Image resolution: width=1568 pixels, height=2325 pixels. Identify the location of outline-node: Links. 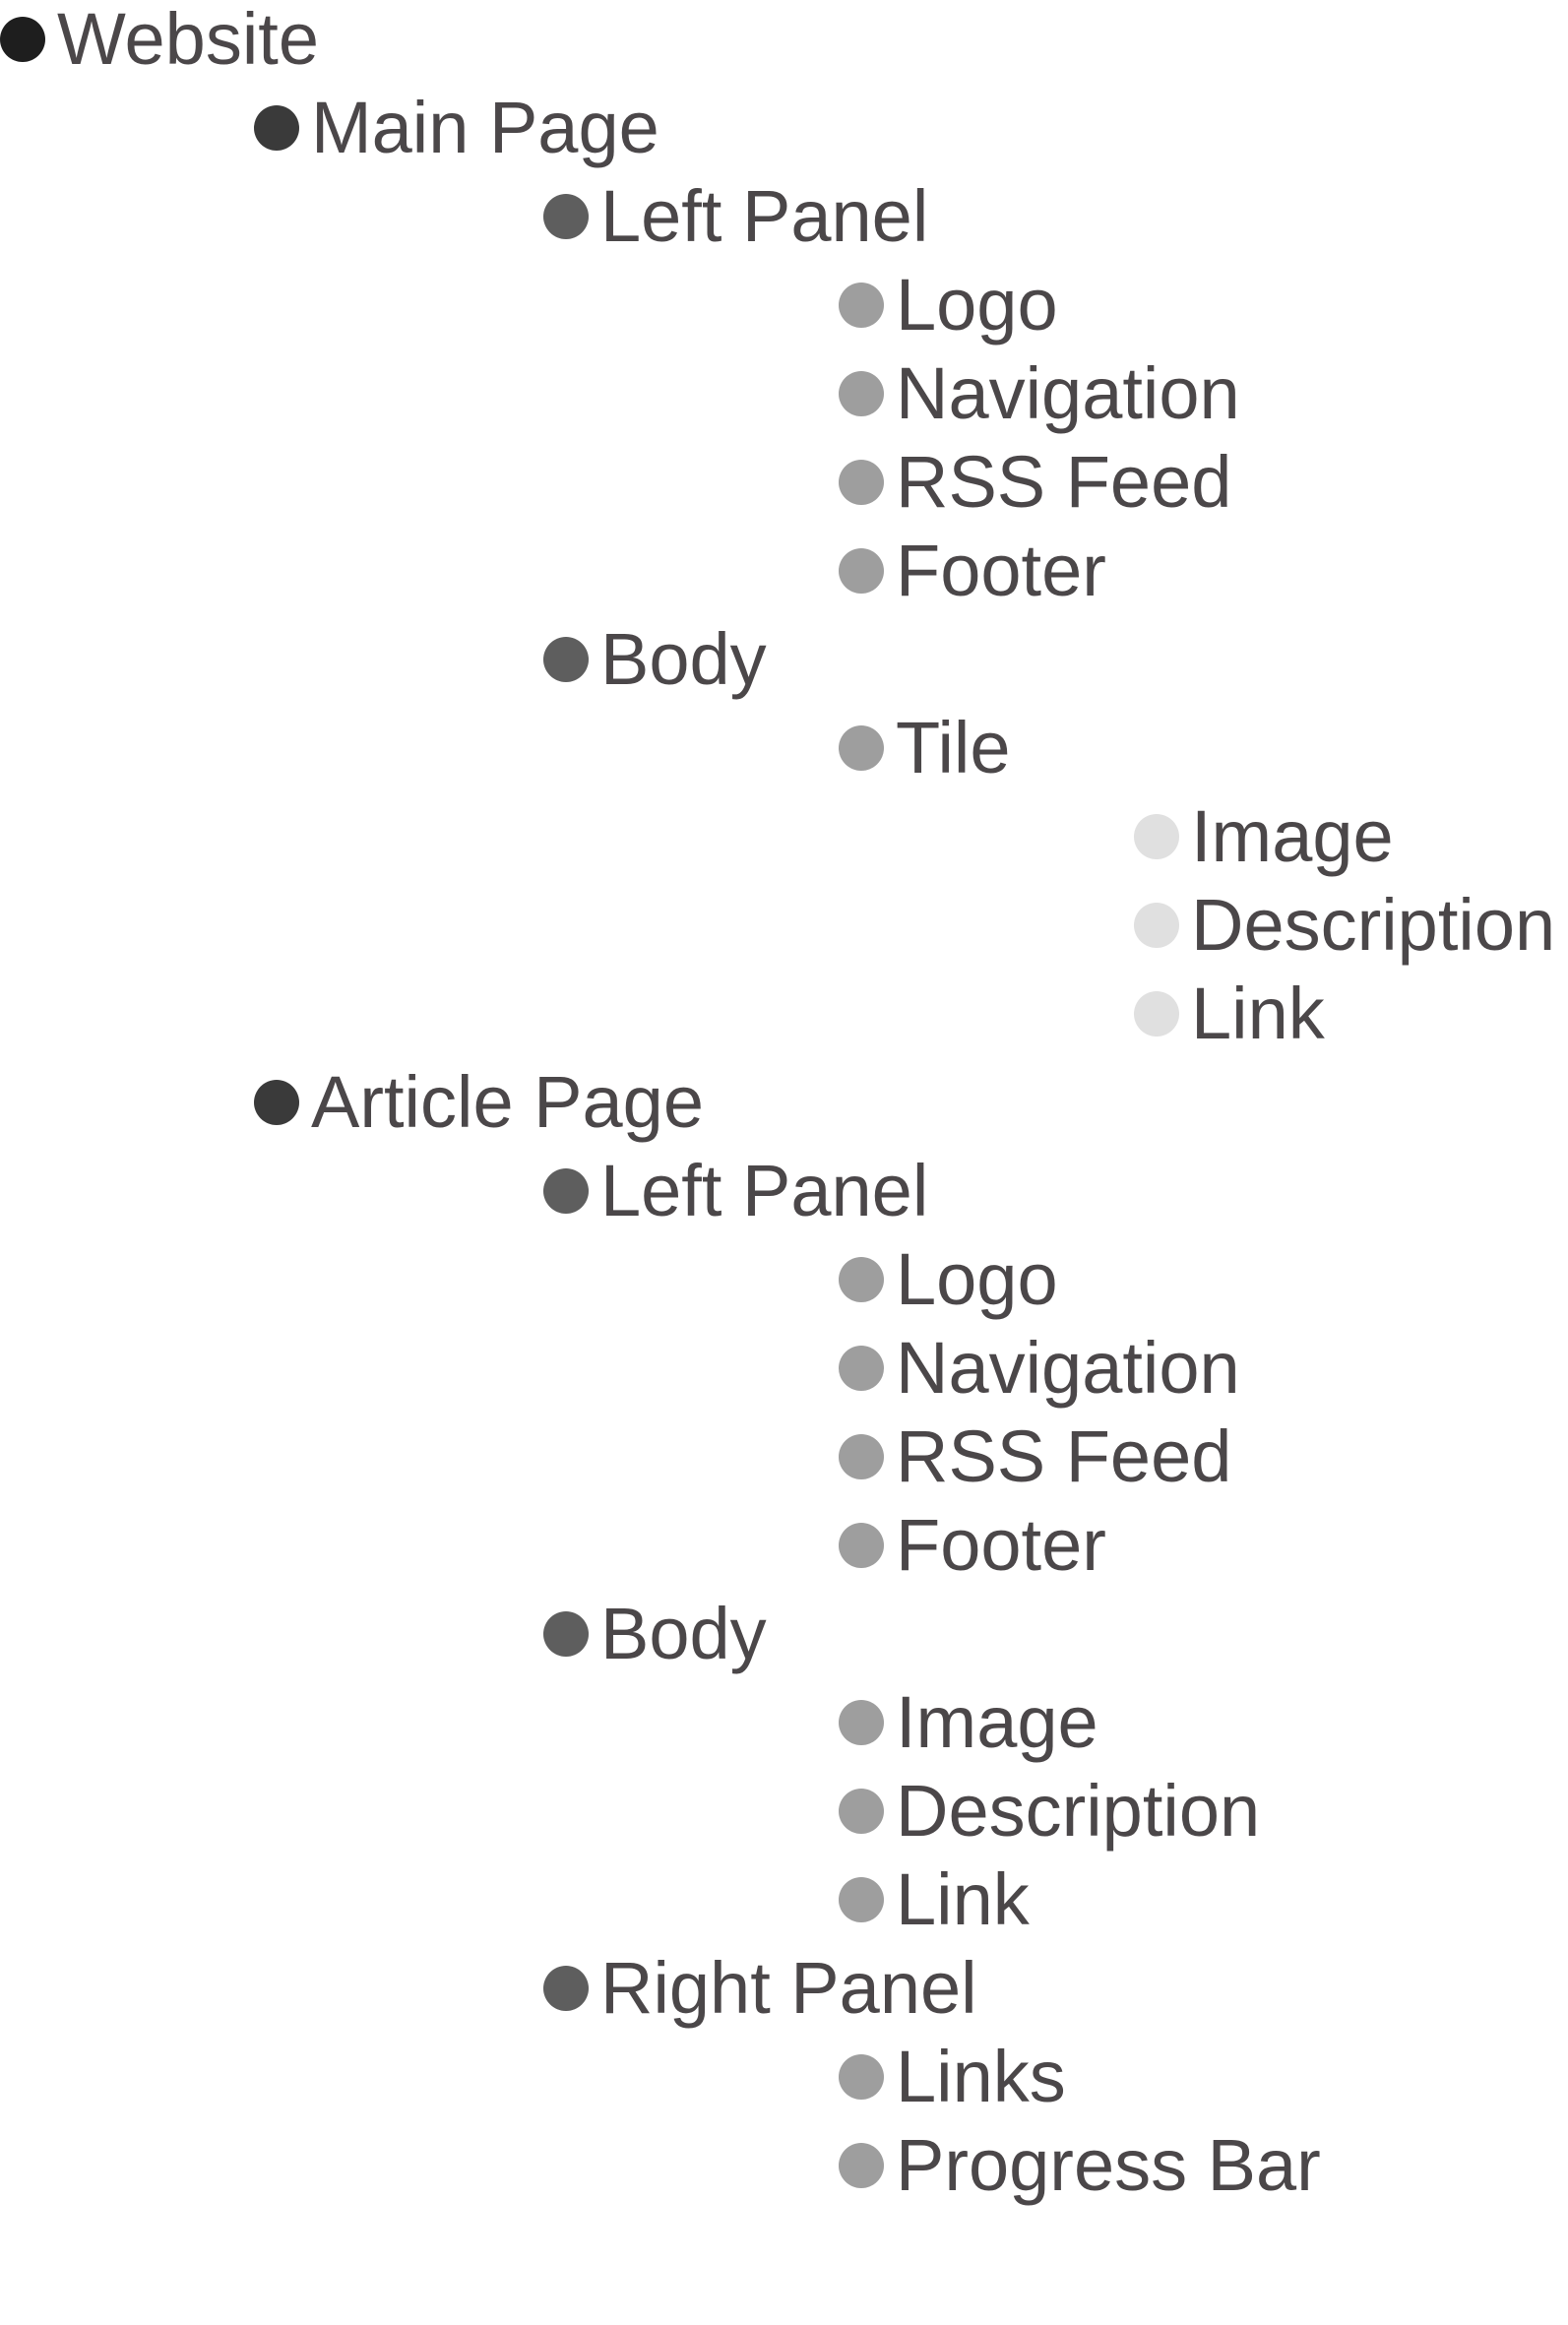
(952, 2077).